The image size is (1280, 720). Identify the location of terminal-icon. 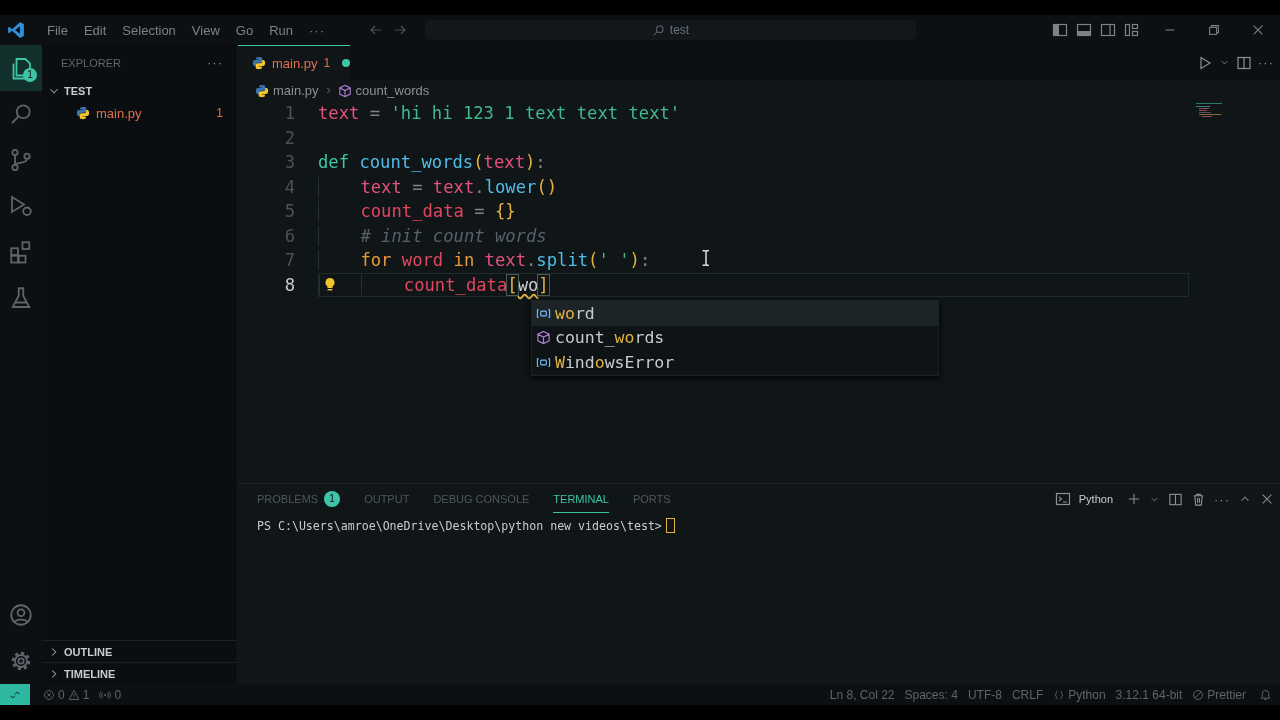
(1062, 499).